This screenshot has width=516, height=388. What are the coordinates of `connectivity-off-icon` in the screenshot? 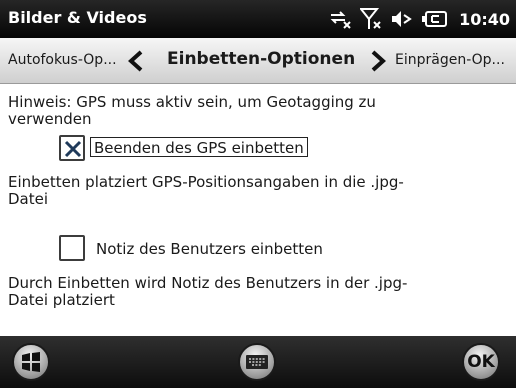 It's located at (344, 19).